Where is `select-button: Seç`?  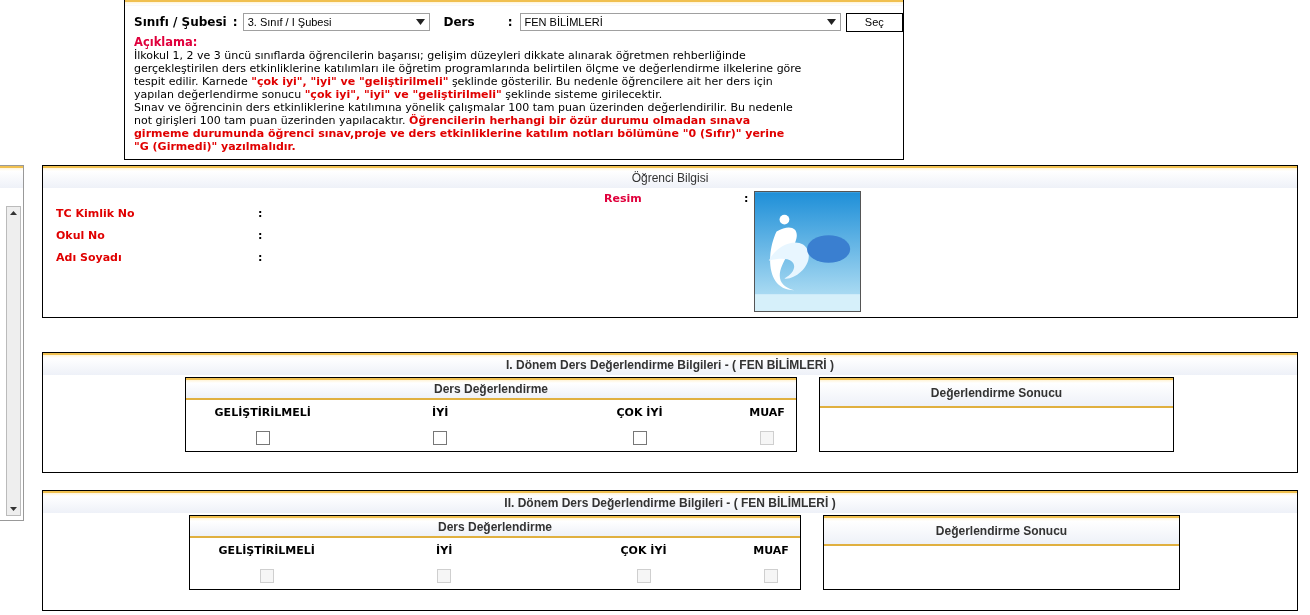 select-button: Seç is located at coordinates (874, 22).